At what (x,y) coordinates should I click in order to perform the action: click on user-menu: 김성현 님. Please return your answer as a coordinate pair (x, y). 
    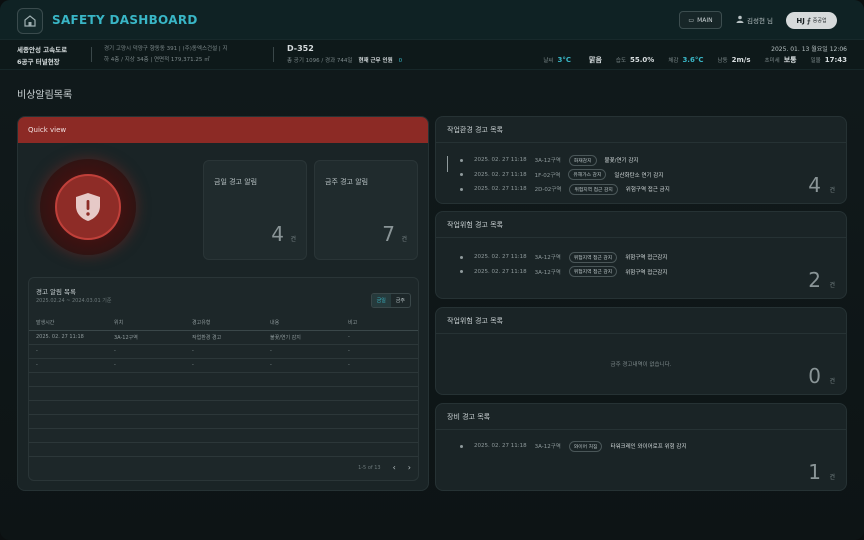
    Looking at the image, I should click on (754, 20).